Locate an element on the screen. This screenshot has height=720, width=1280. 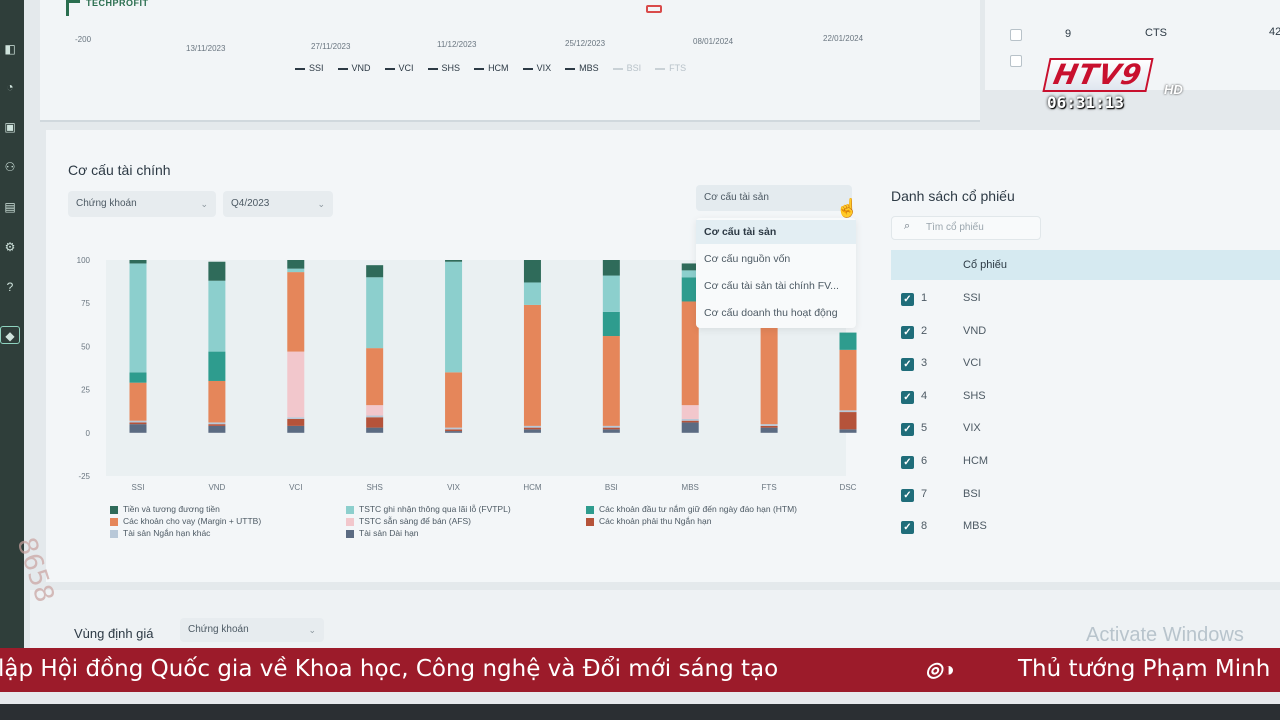
dropdown-option-asset-structure: Cơ cấu tài sản is located at coordinates (776, 232).